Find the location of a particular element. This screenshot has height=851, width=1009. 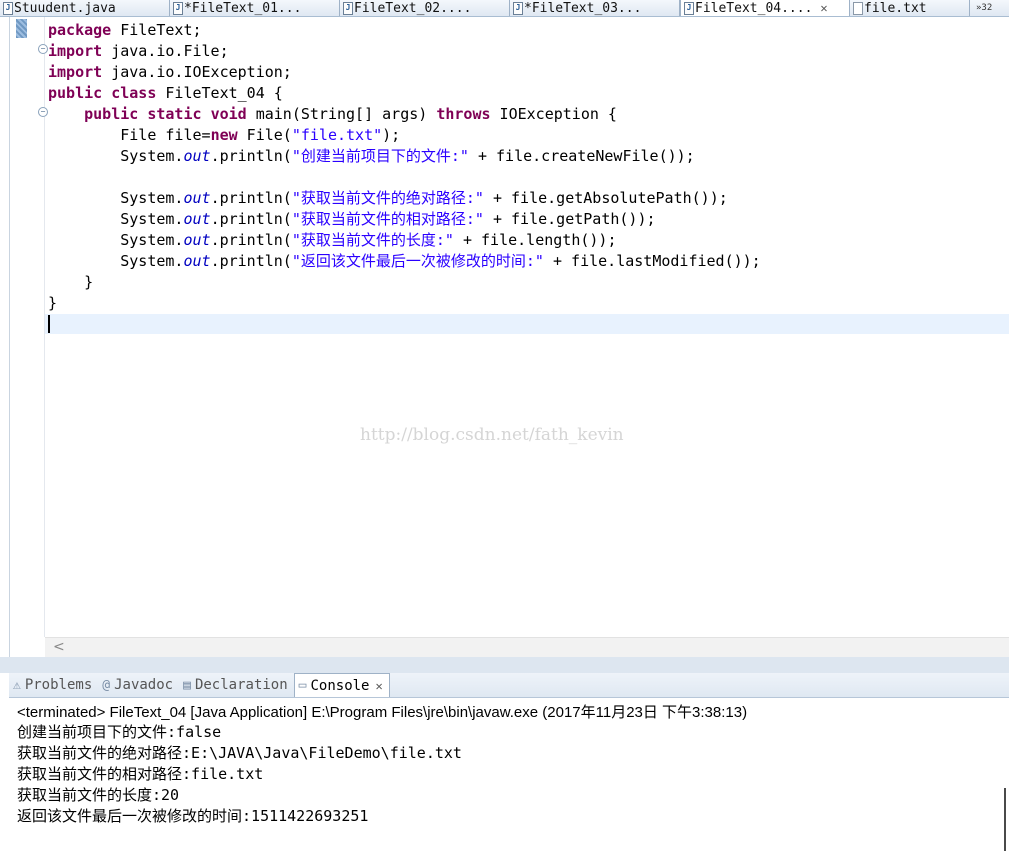

code-line: import java.io.File; is located at coordinates (138, 51).